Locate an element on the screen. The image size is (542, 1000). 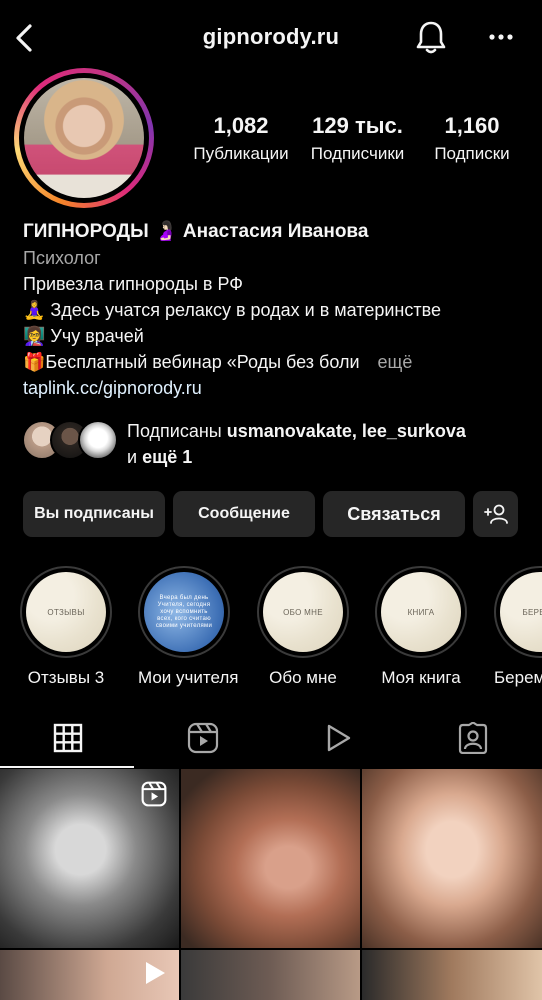
highlight-label: Береме is located at coordinates (518, 677).